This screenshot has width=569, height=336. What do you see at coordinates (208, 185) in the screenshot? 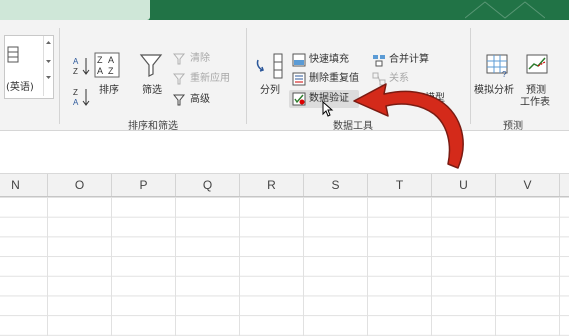
I see `column-header-q: Q` at bounding box center [208, 185].